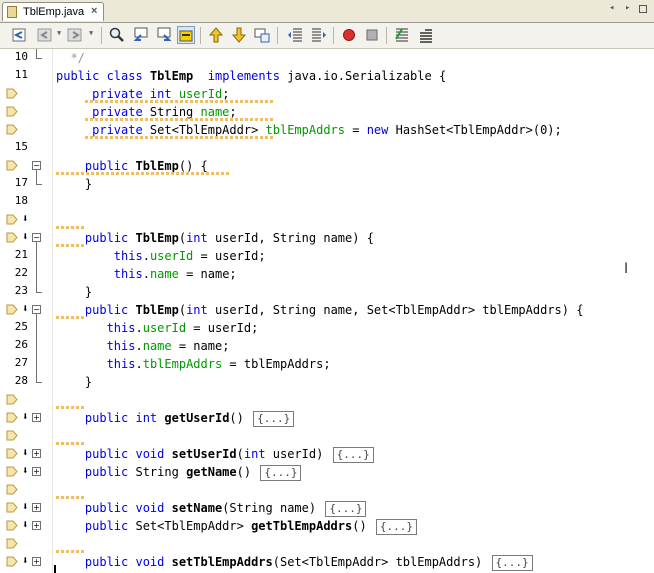 This screenshot has height=573, width=654. What do you see at coordinates (70, 58) in the screenshot?
I see `code-line: */` at bounding box center [70, 58].